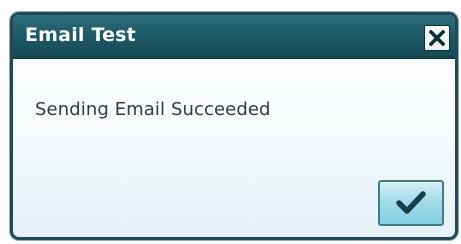  I want to click on close-x-icon, so click(437, 38).